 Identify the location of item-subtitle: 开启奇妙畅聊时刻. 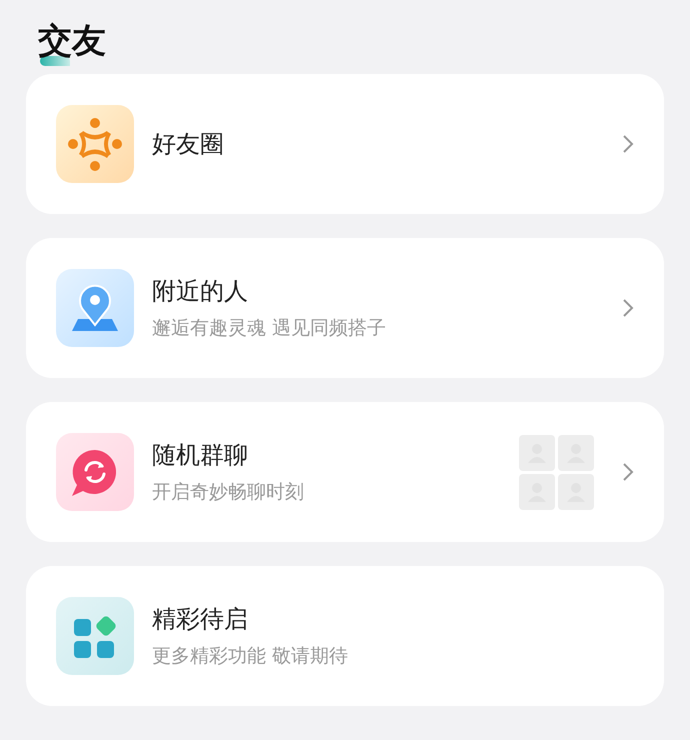
(228, 492).